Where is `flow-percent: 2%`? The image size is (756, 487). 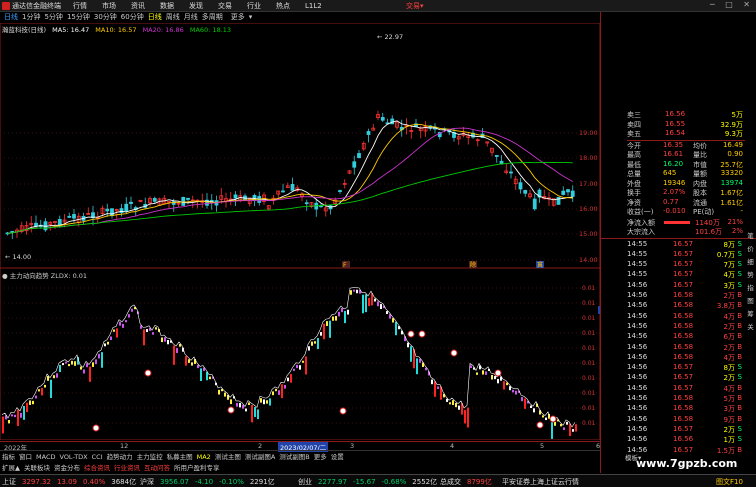 flow-percent: 2% is located at coordinates (737, 231).